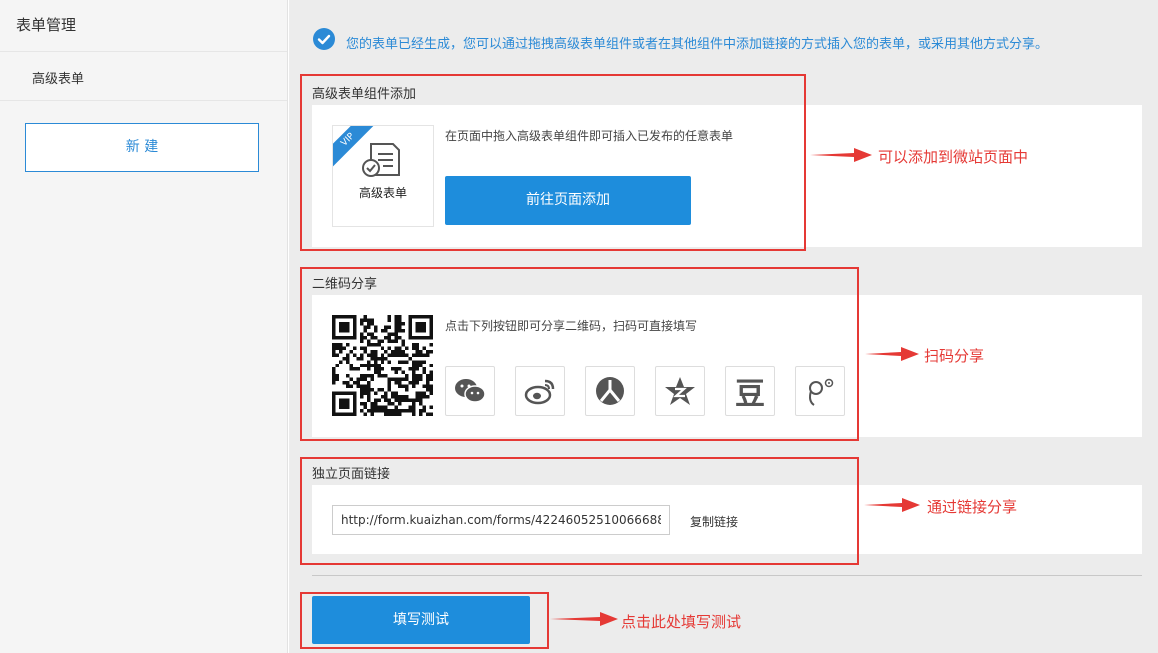 This screenshot has height=653, width=1158. Describe the element at coordinates (579, 354) in the screenshot. I see `annotation-box-qr-share` at that location.